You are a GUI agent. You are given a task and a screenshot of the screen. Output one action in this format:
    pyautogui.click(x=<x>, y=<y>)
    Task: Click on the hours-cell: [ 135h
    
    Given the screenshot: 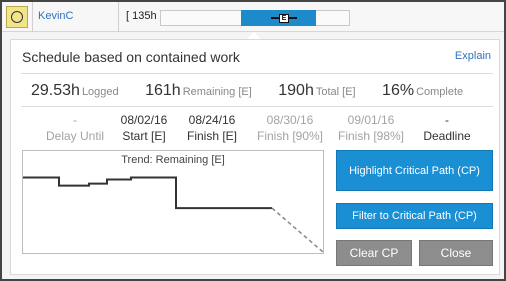 What is the action you would take?
    pyautogui.click(x=141, y=16)
    